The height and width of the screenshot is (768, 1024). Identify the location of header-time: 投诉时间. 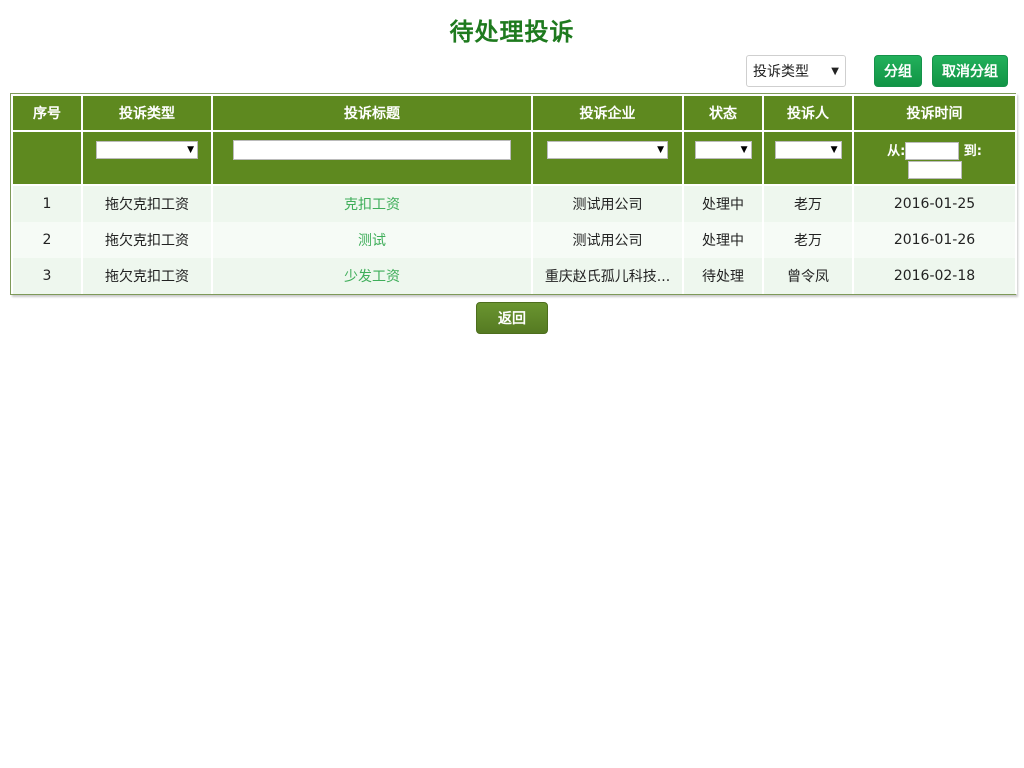
(934, 113).